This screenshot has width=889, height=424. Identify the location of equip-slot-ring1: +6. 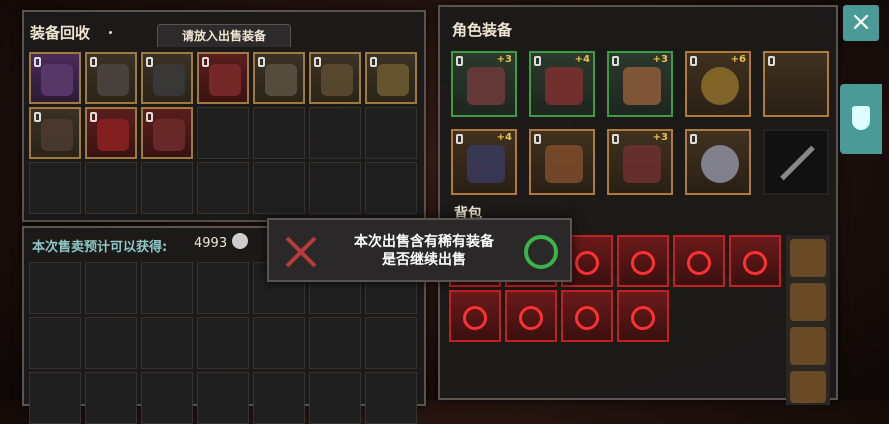
(718, 84).